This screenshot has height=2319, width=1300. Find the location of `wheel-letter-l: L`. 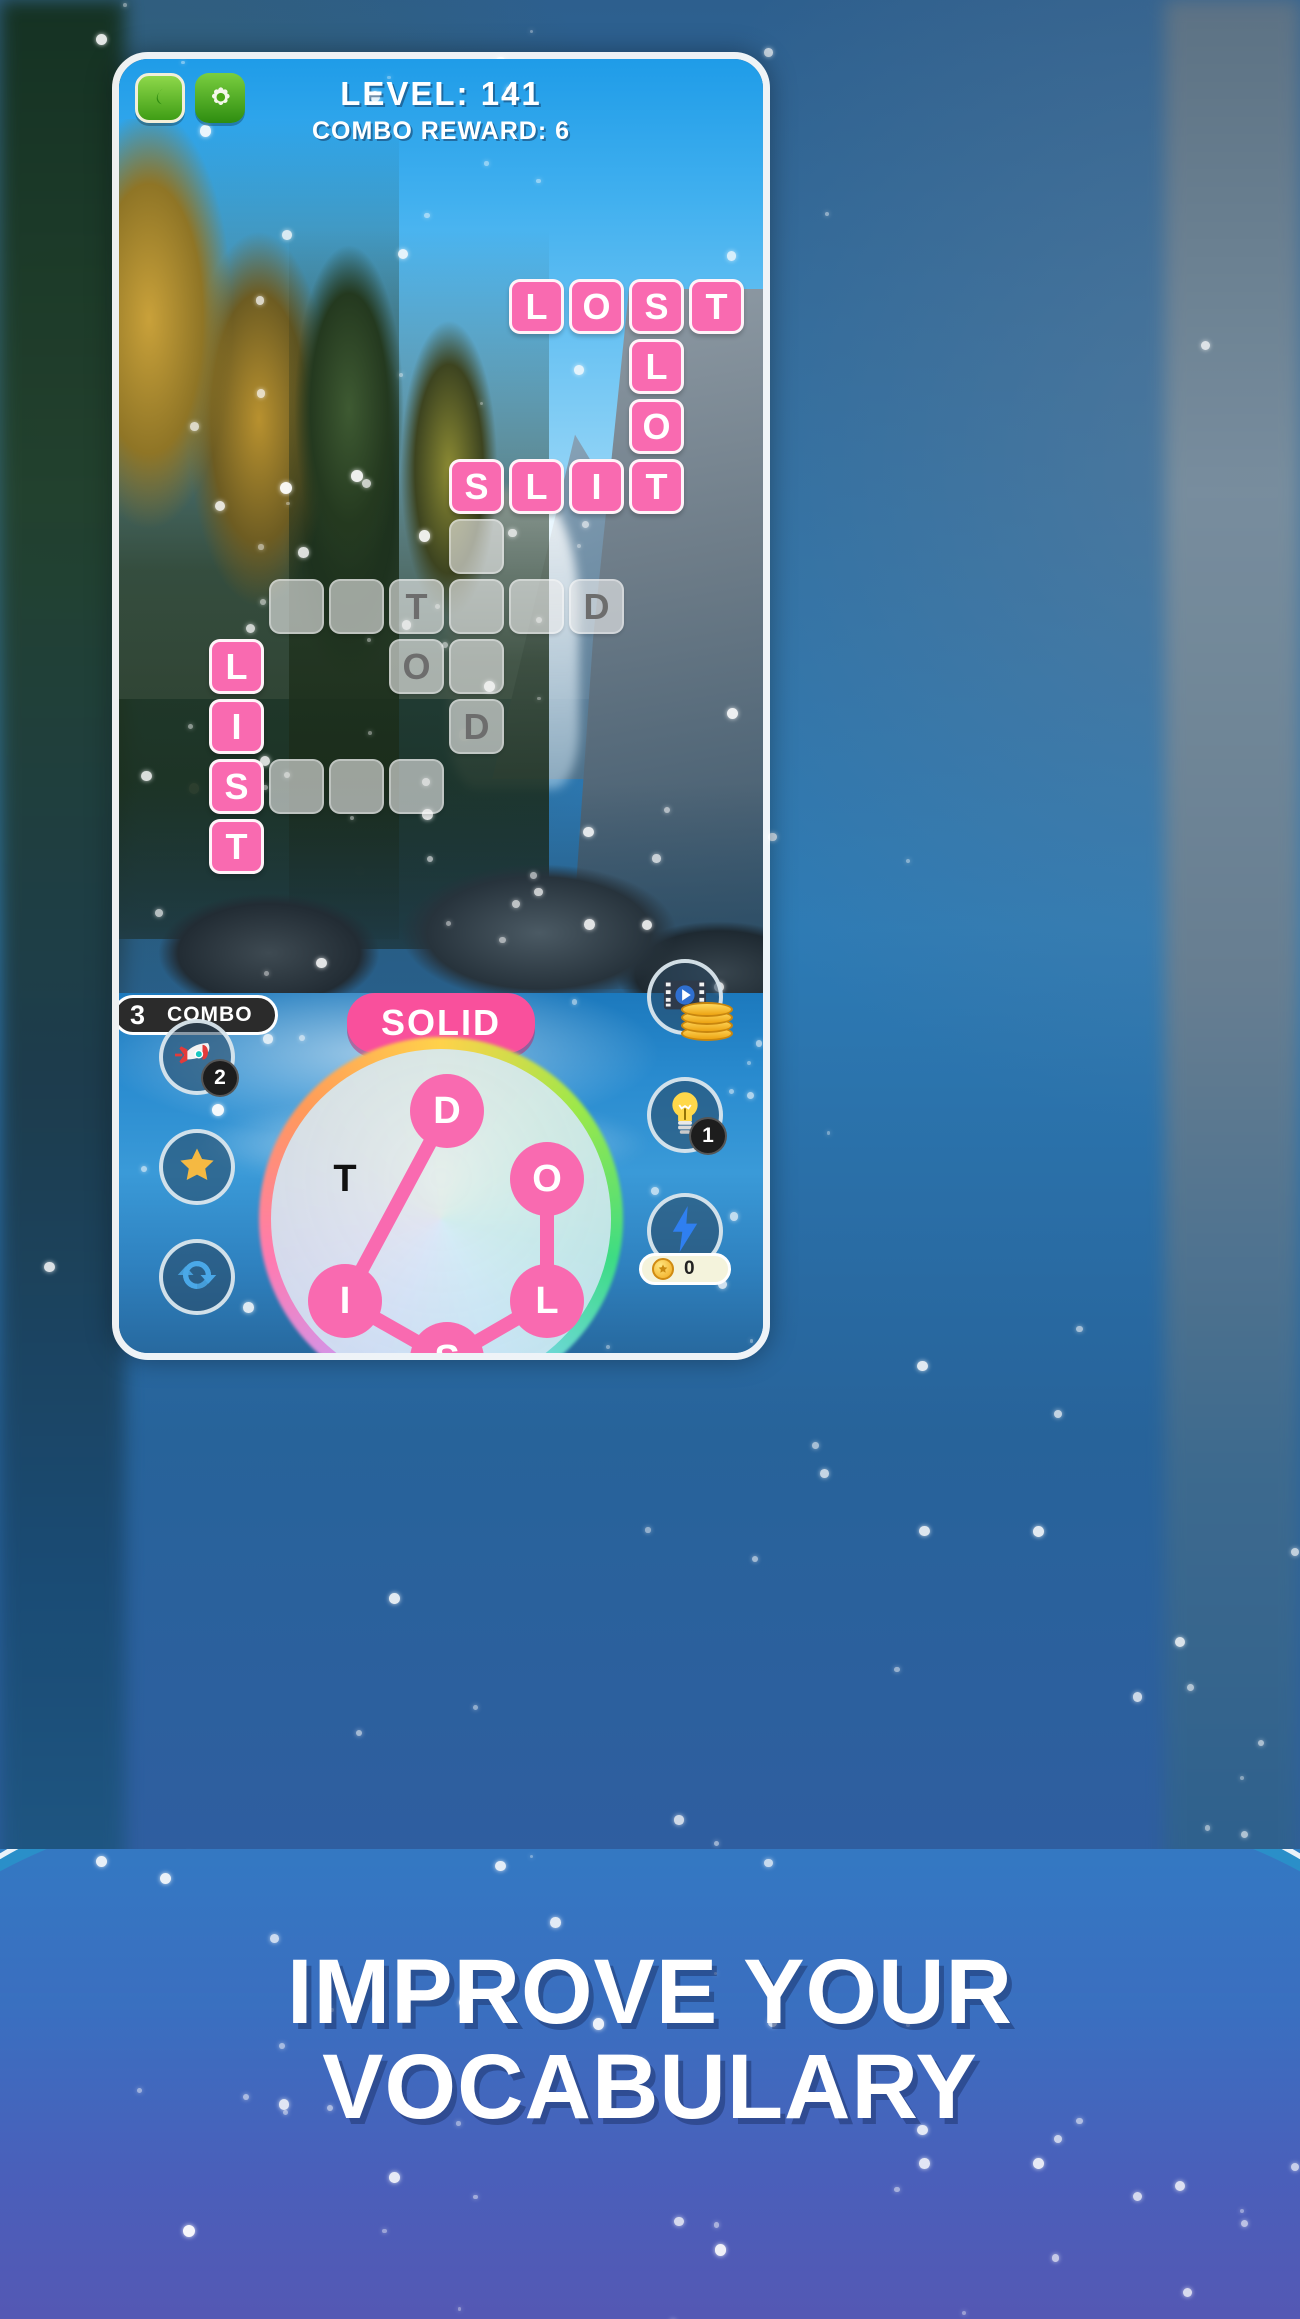

wheel-letter-l: L is located at coordinates (547, 1301).